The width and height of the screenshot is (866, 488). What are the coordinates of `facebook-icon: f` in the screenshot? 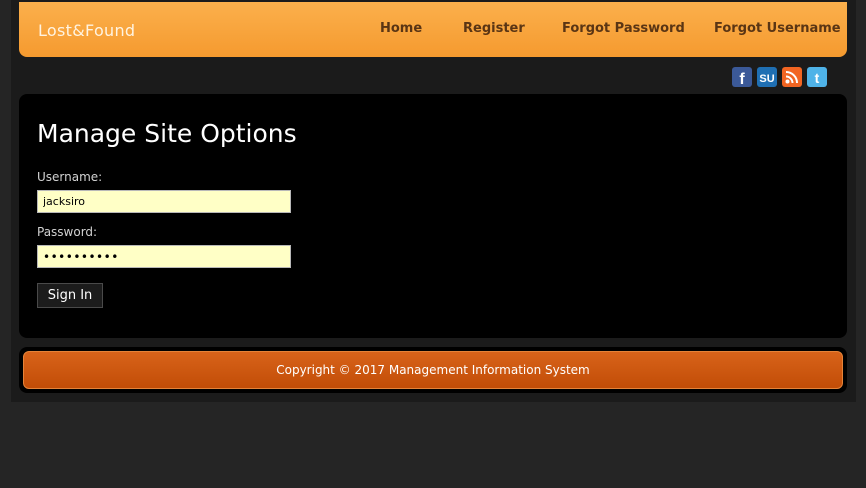 It's located at (742, 77).